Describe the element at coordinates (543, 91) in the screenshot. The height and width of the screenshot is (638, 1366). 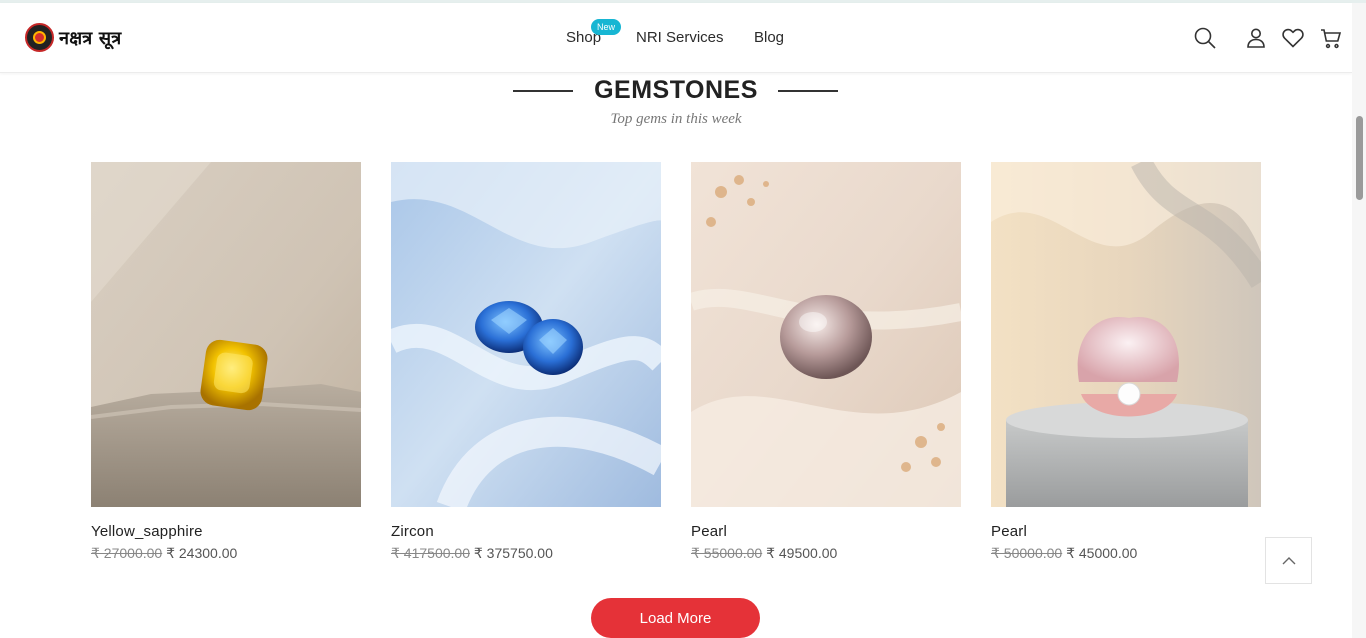
I see `title-divider-left` at that location.